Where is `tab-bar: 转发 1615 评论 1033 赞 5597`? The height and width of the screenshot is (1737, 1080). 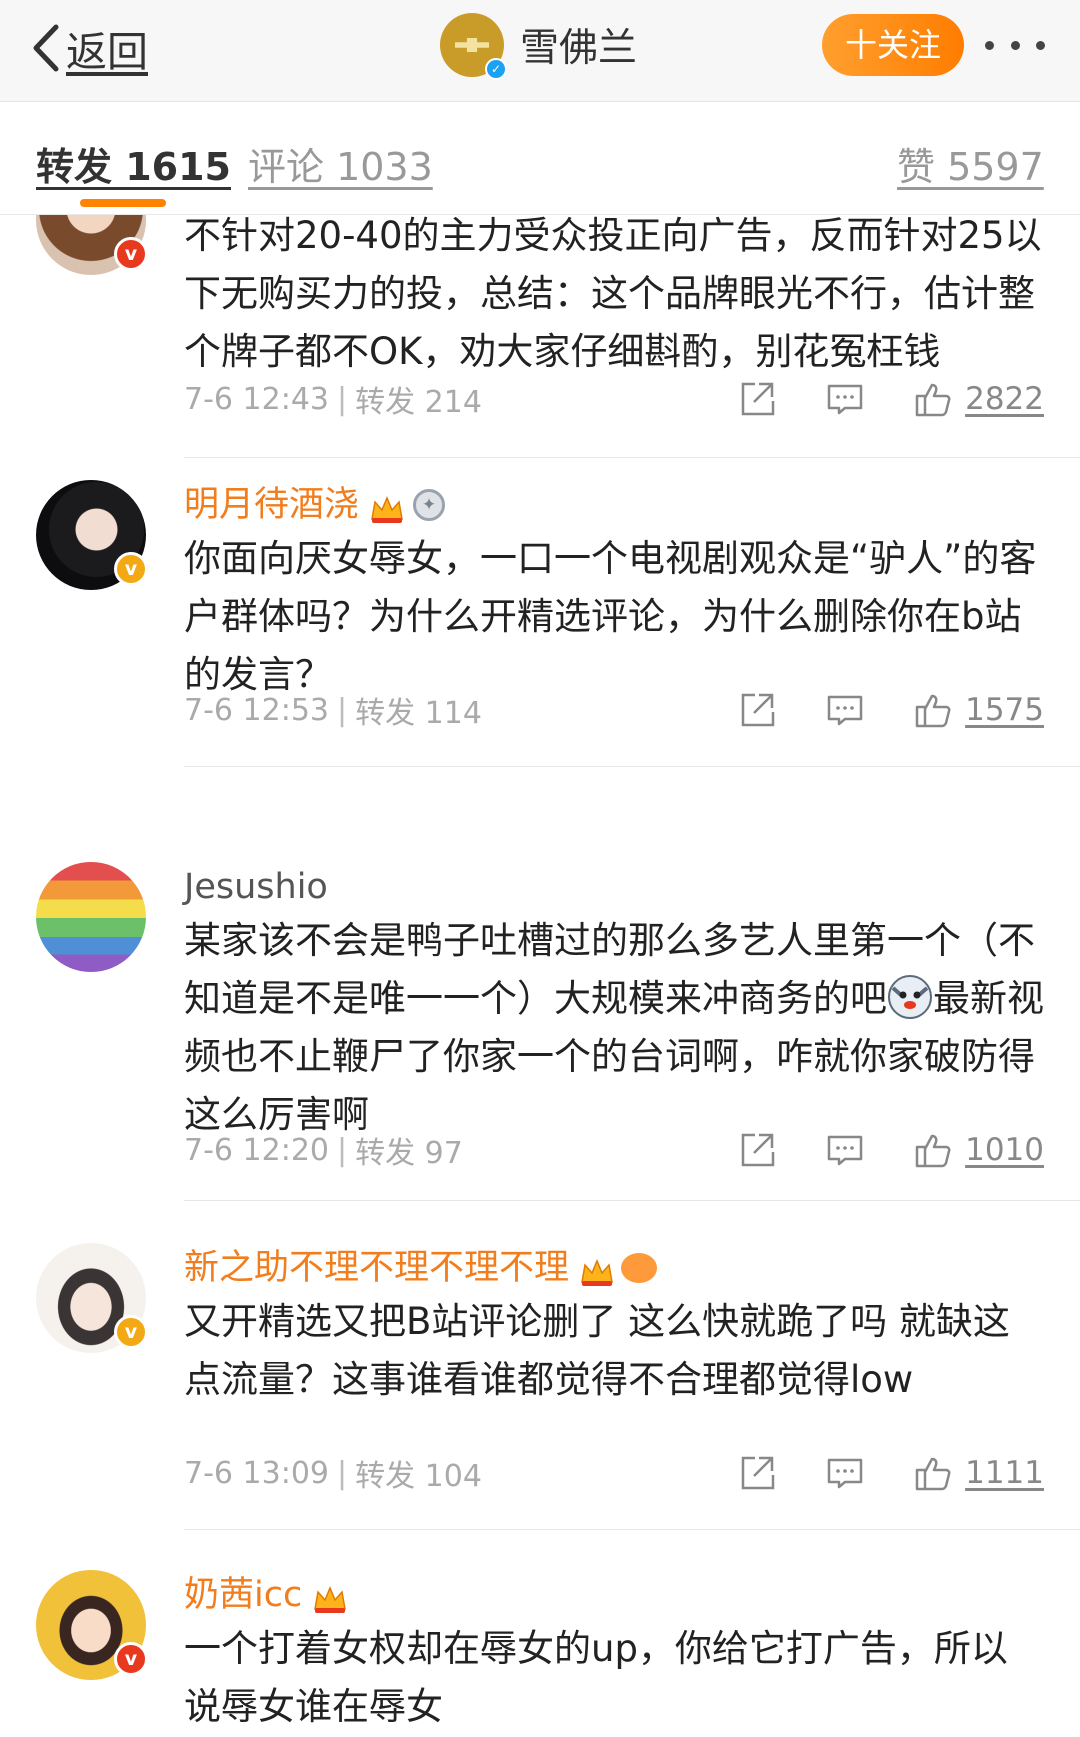 tab-bar: 转发 1615 评论 1033 赞 5597 is located at coordinates (540, 159).